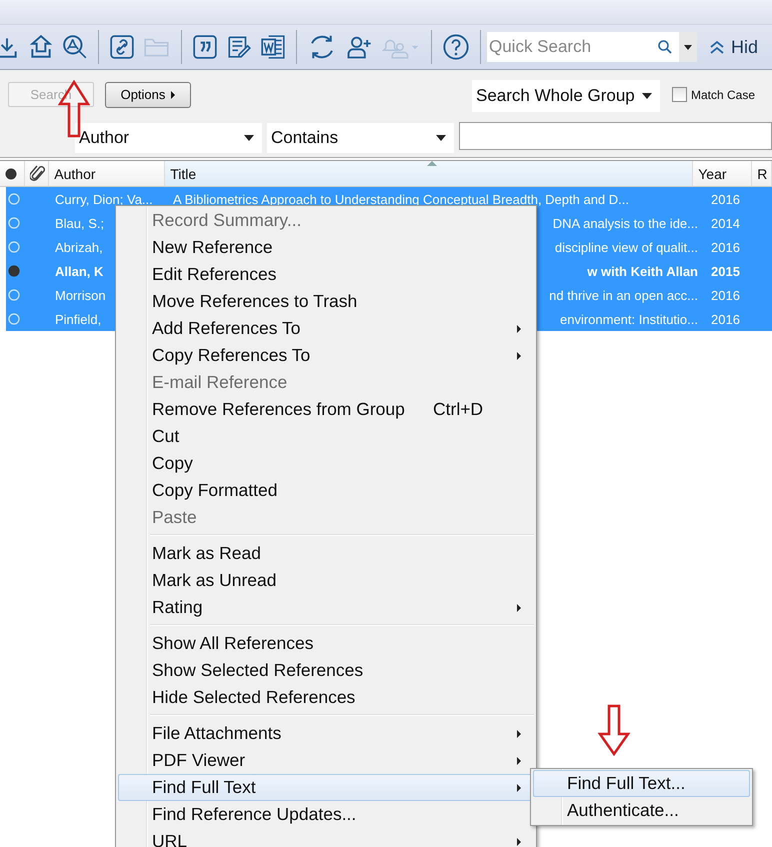  Describe the element at coordinates (725, 271) in the screenshot. I see `year-text: 2015` at that location.